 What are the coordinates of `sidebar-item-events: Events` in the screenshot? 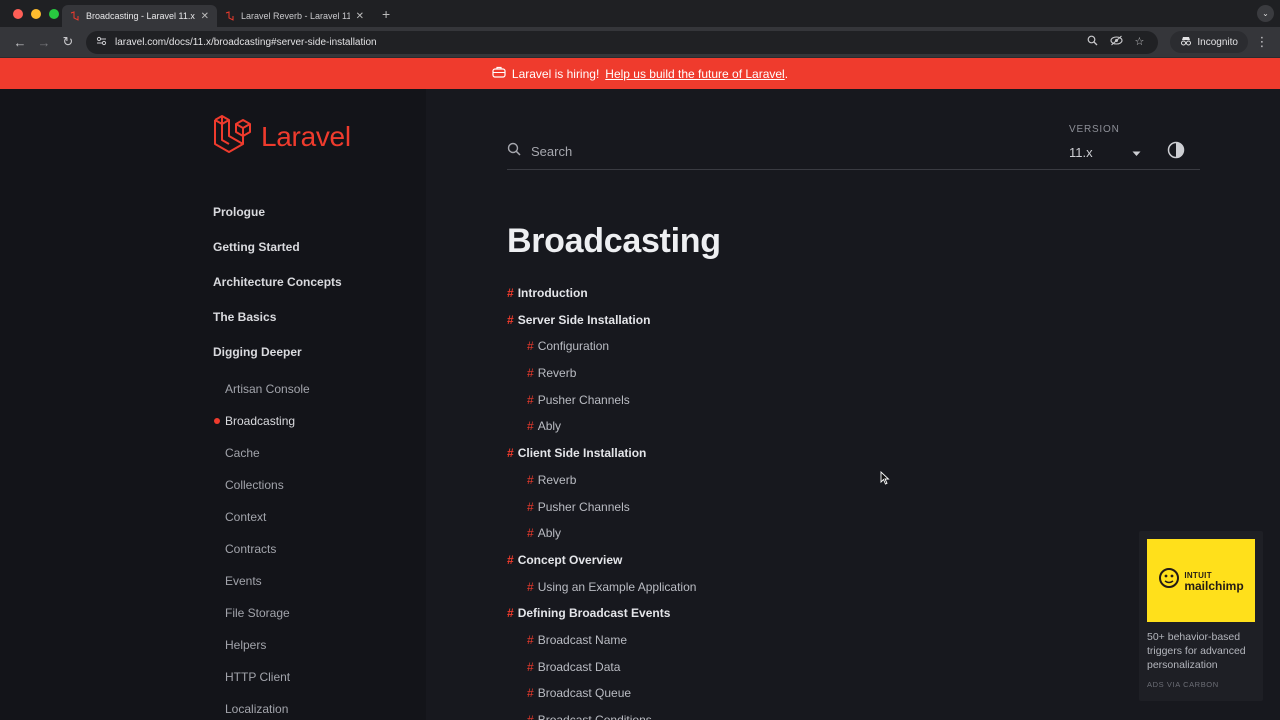 It's located at (267, 587).